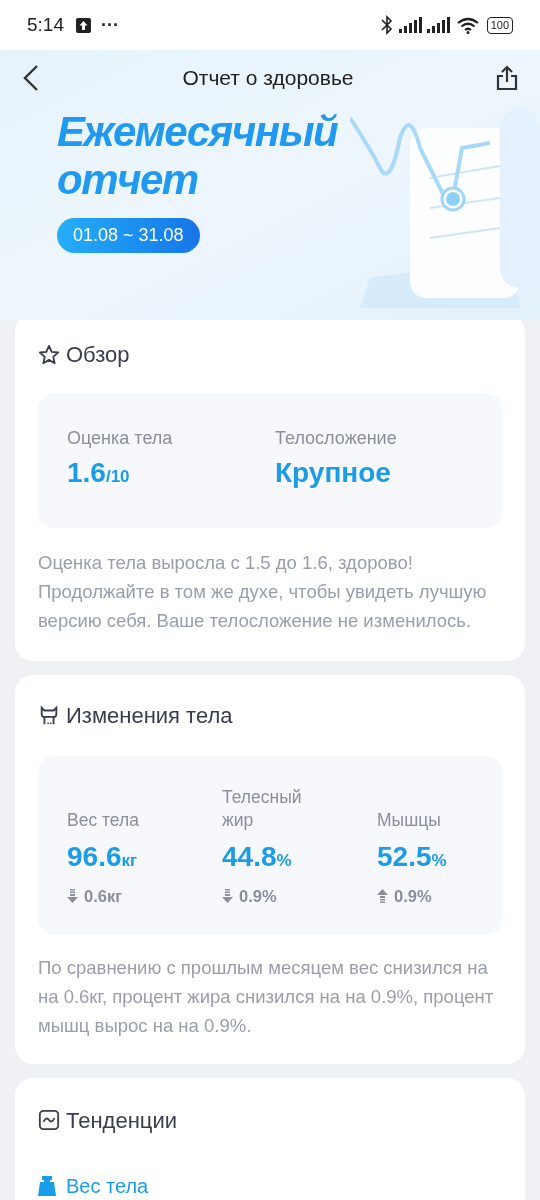 The image size is (540, 1200). I want to click on star-icon, so click(49, 354).